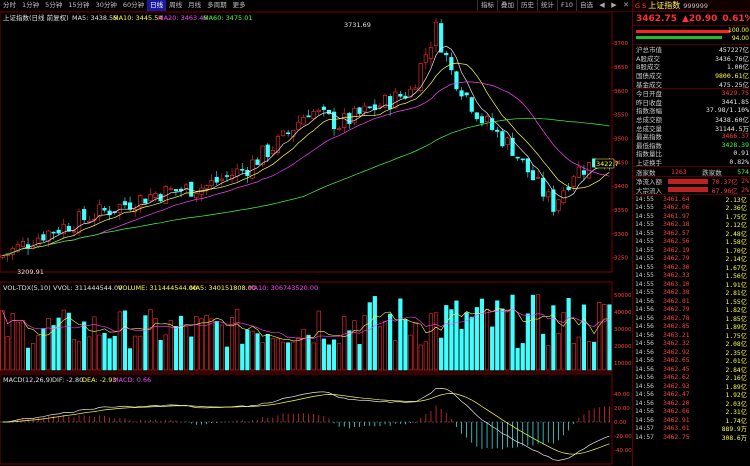 The width and height of the screenshot is (750, 466). Describe the element at coordinates (78, 5) in the screenshot. I see `period-tab: 15分钟` at that location.